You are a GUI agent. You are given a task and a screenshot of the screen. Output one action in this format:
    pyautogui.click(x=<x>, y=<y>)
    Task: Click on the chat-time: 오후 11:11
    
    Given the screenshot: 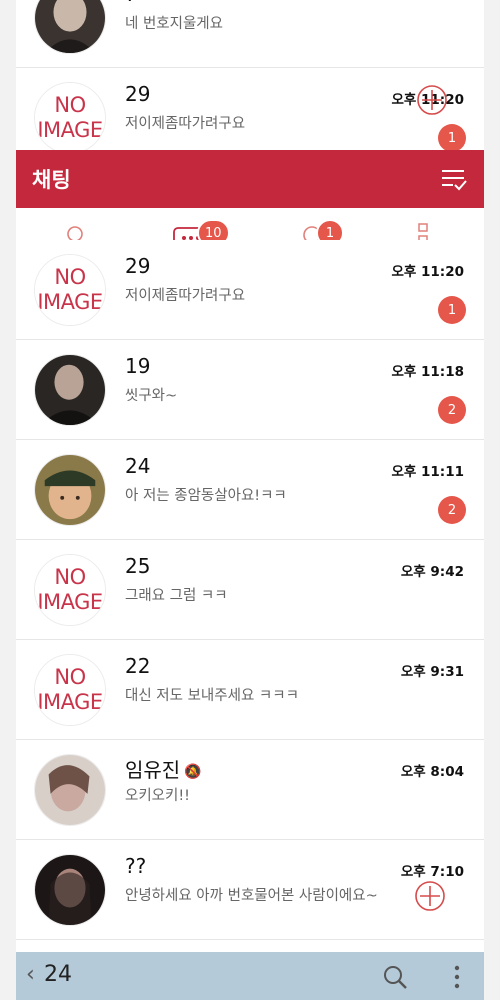 What is the action you would take?
    pyautogui.click(x=427, y=472)
    